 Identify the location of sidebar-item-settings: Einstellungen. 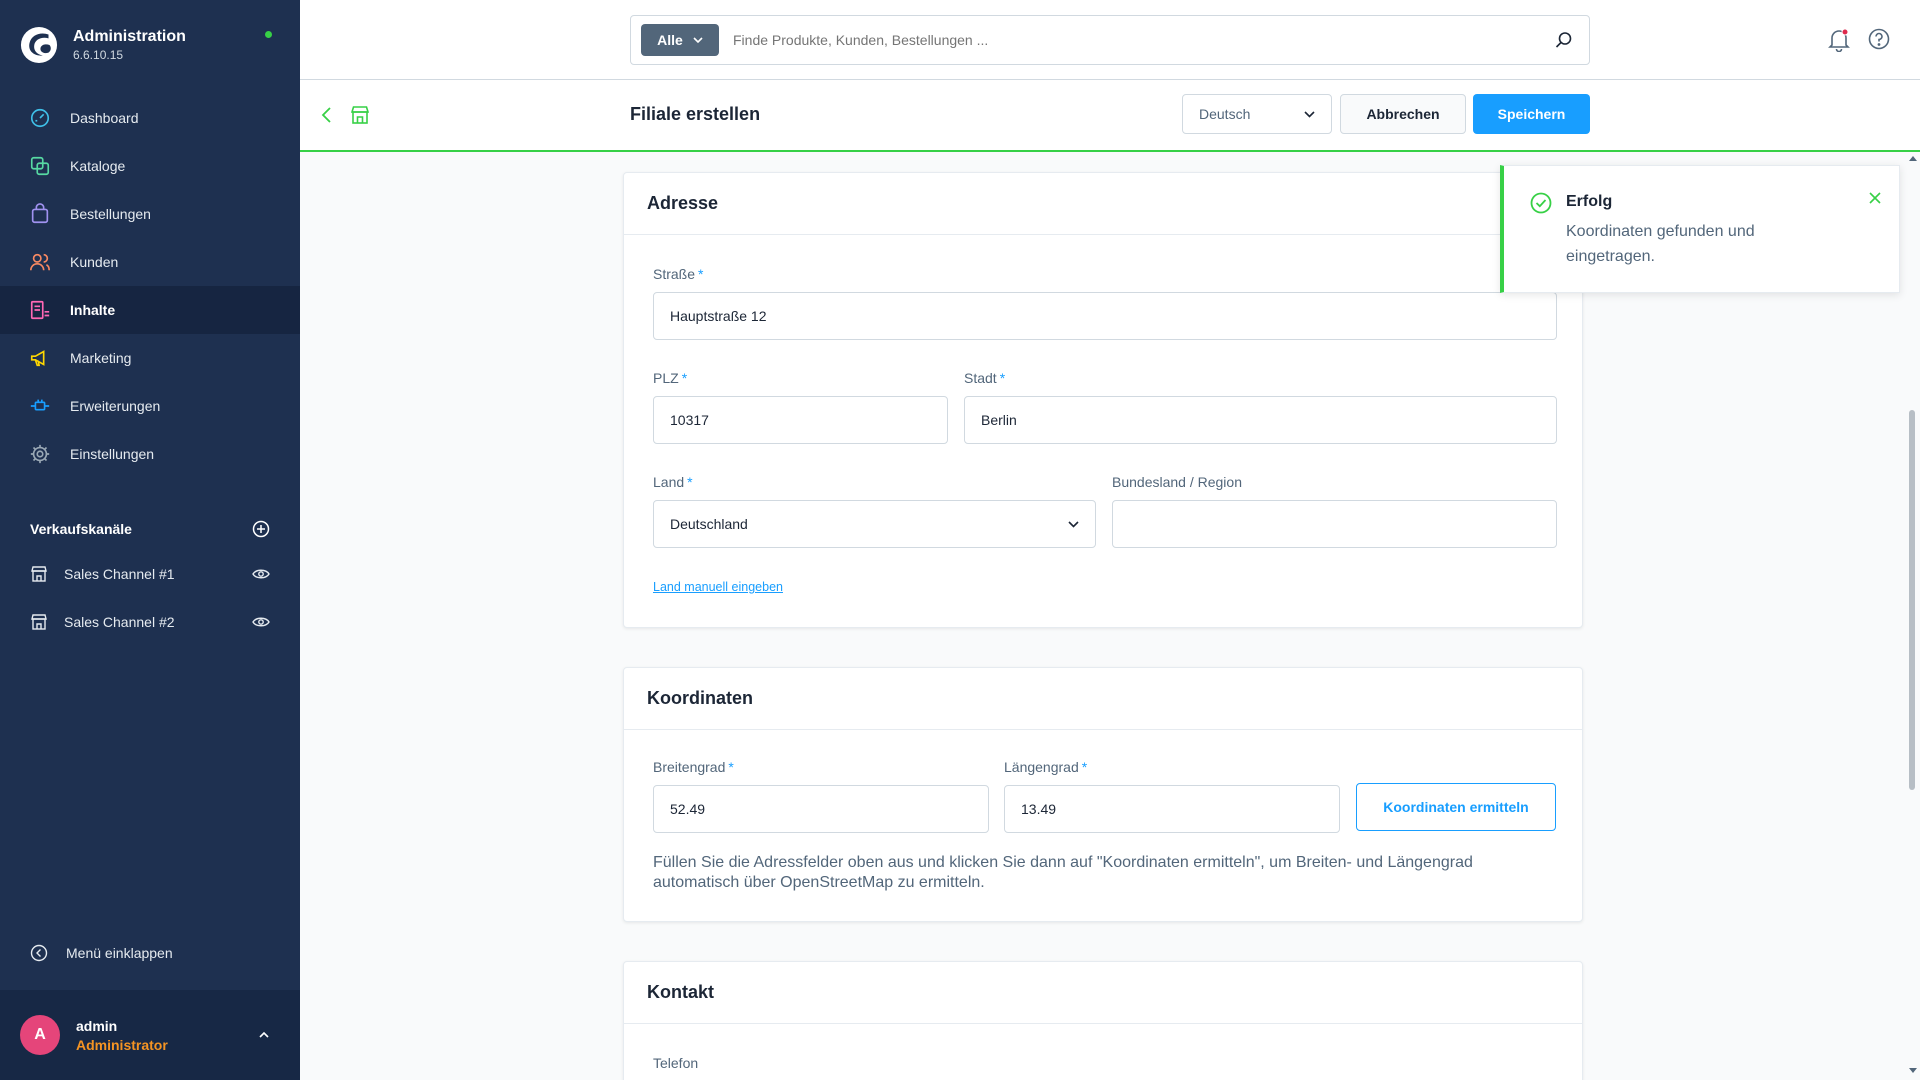
(150, 454).